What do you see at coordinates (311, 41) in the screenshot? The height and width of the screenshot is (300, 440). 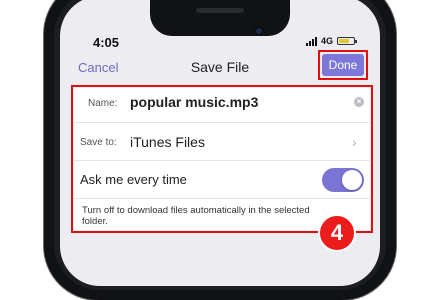 I see `signal-icon` at bounding box center [311, 41].